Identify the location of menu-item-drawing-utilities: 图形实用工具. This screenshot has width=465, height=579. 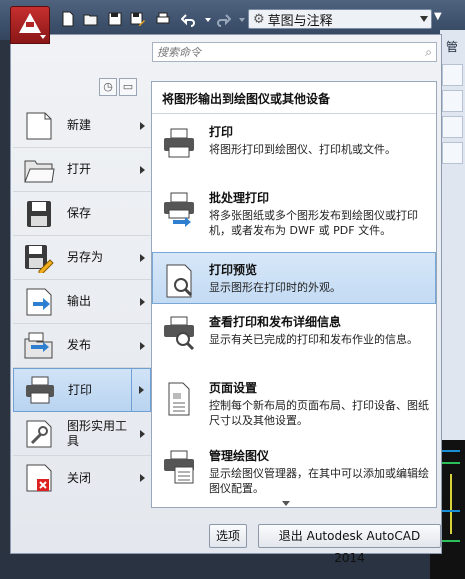
(82, 434).